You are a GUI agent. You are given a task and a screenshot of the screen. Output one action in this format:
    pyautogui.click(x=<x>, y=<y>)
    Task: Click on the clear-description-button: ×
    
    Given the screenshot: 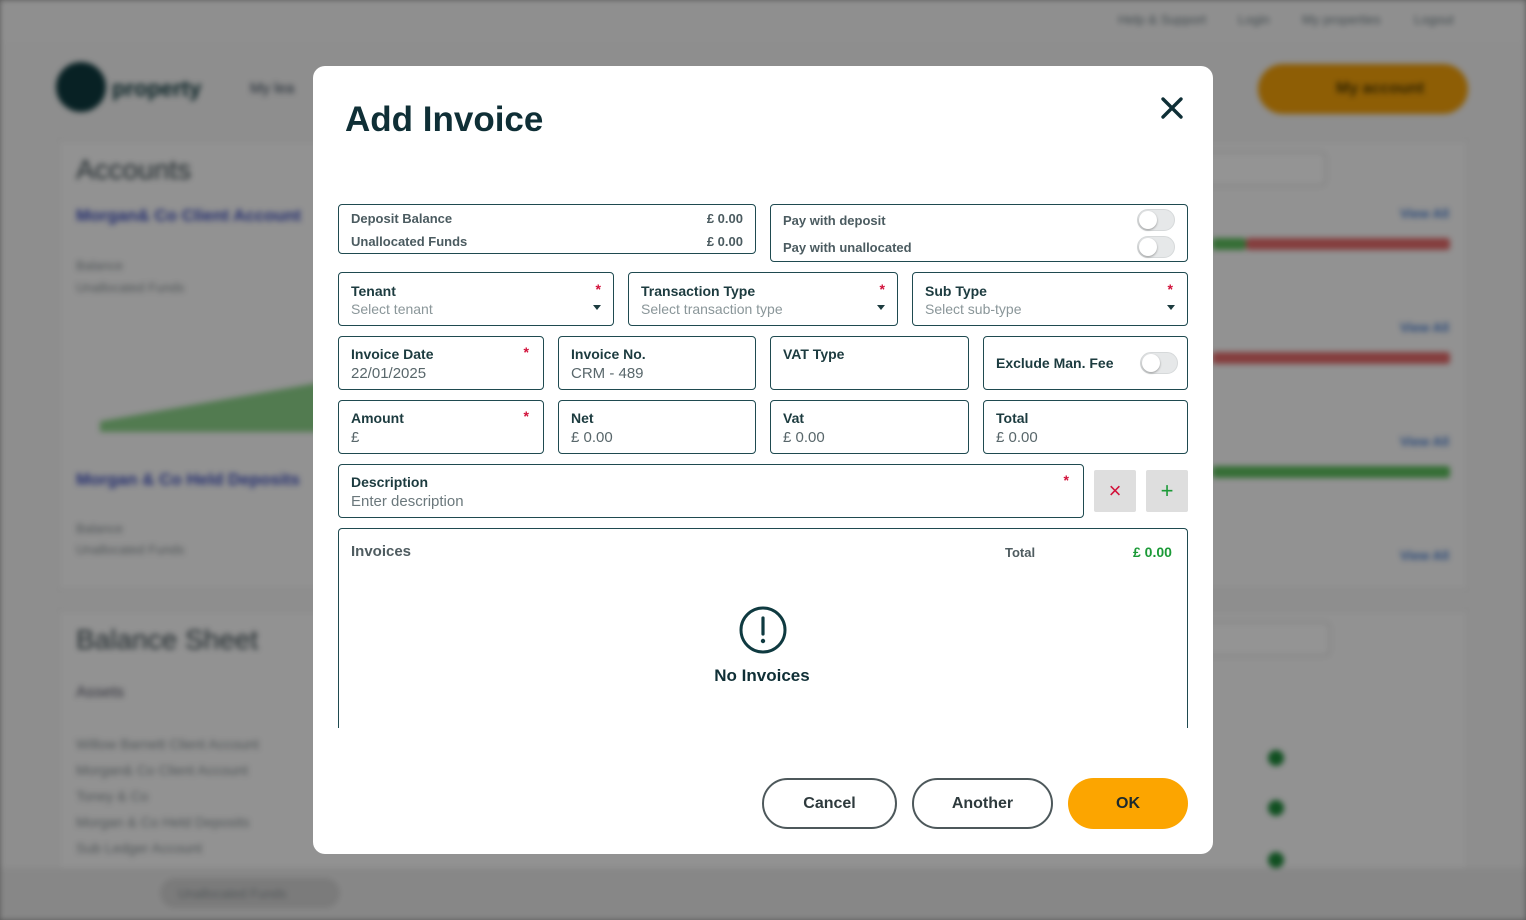 What is the action you would take?
    pyautogui.click(x=1115, y=491)
    